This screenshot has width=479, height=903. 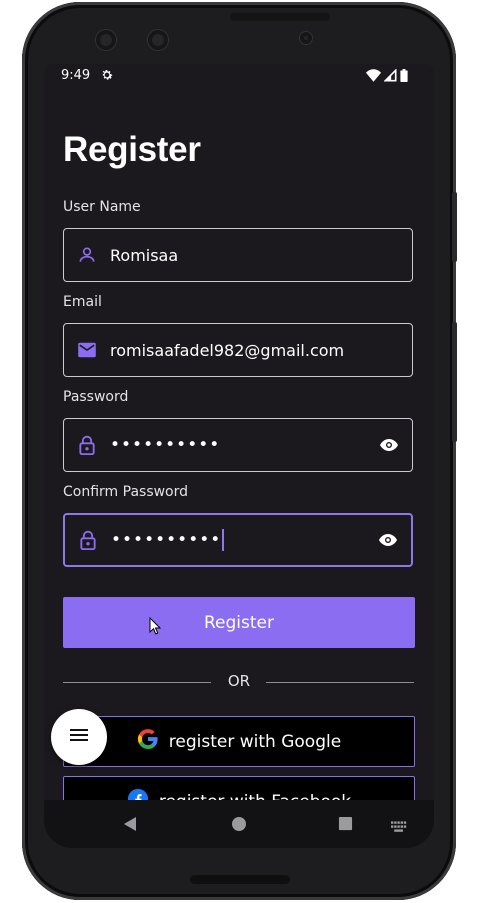 I want to click on register-button: Register, so click(x=239, y=622).